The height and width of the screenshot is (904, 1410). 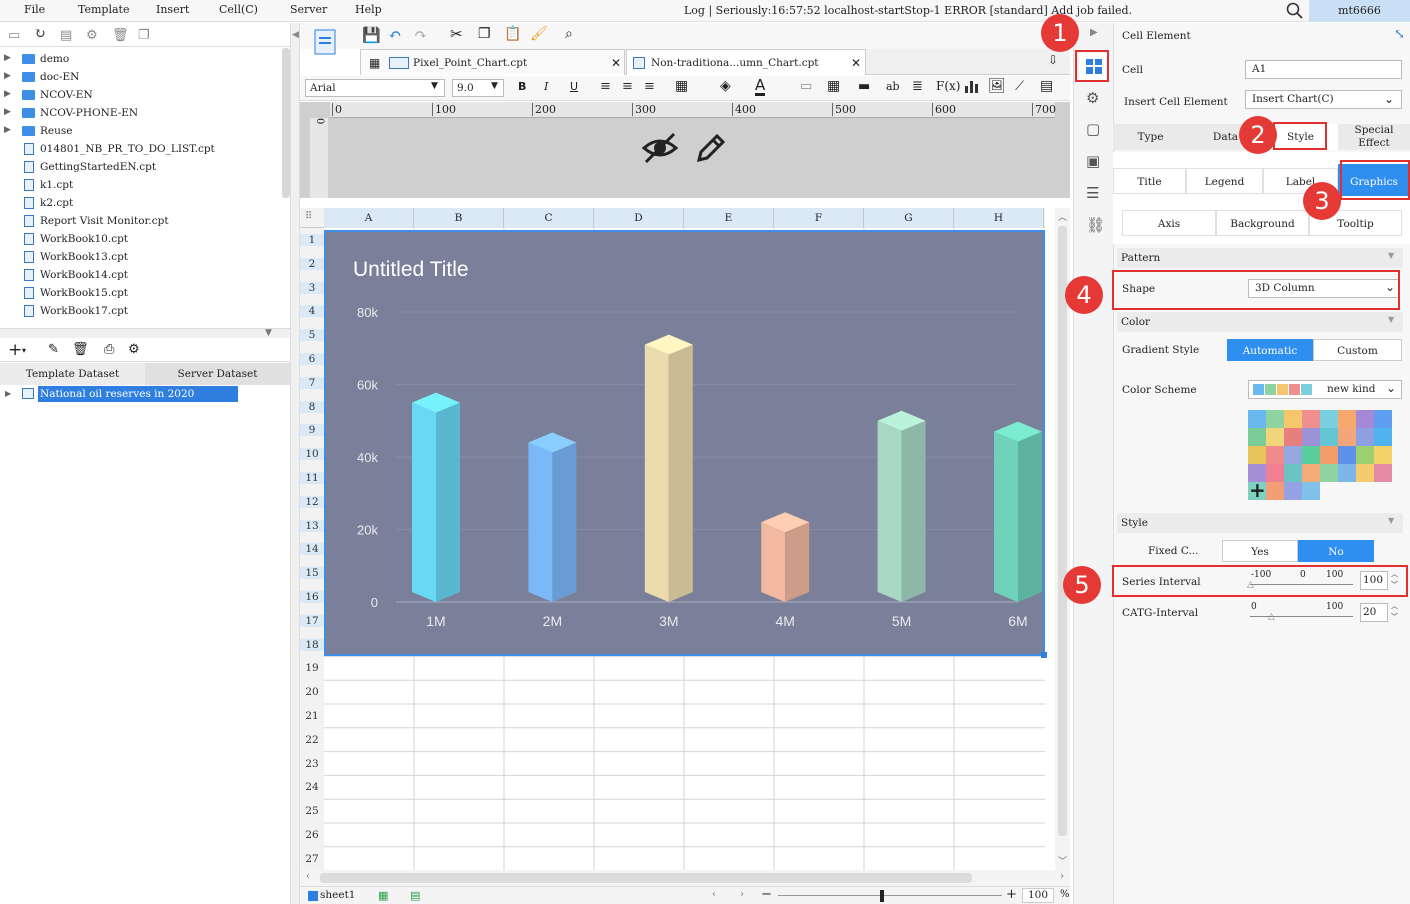 What do you see at coordinates (1357, 350) in the screenshot?
I see `custom-button: Custom` at bounding box center [1357, 350].